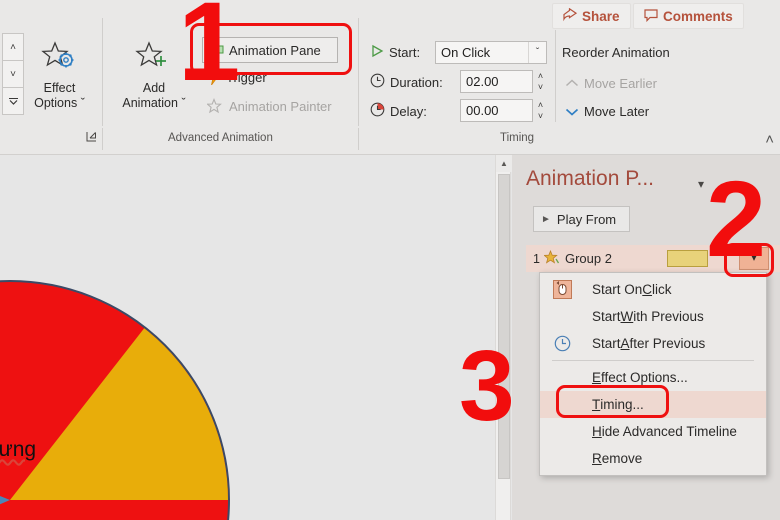  I want to click on animation-gallery-spinners: ˄ ˅, so click(13, 74).